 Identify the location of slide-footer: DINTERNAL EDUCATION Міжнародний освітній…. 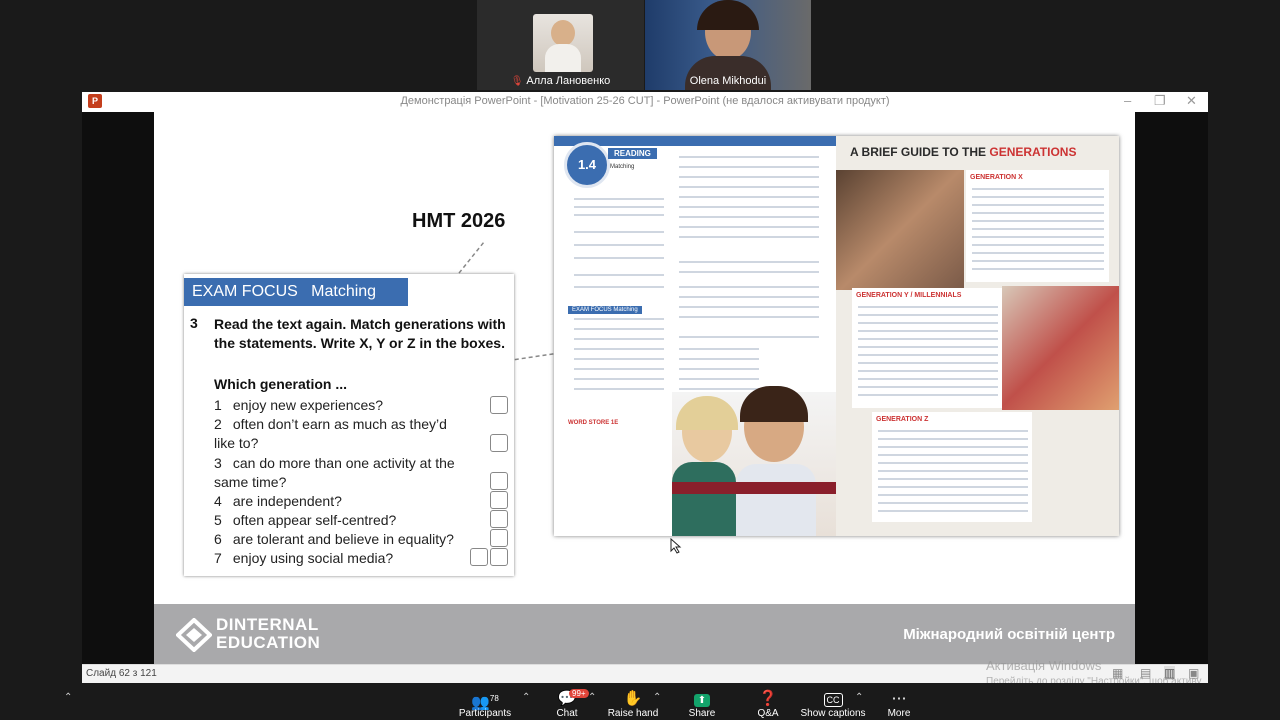
(644, 634).